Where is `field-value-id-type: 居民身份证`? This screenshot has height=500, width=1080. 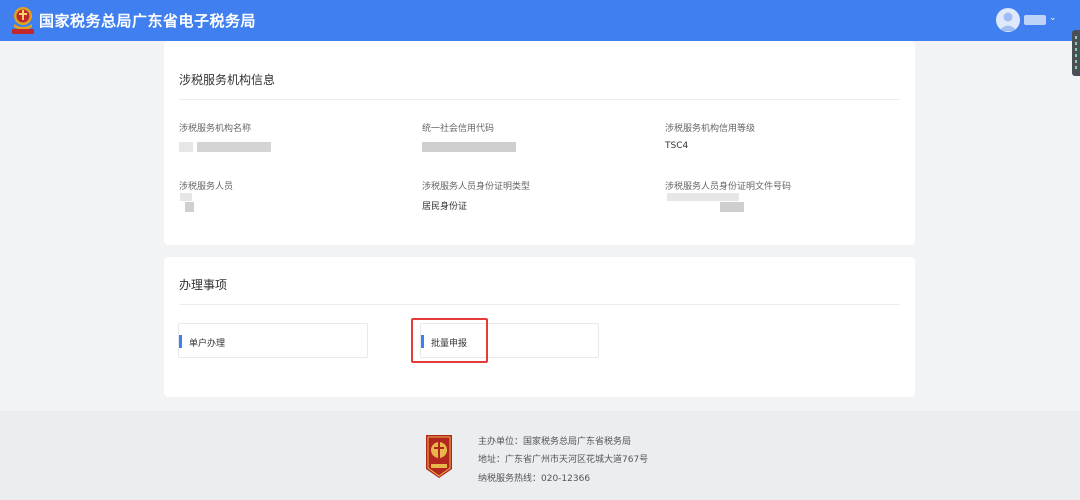 field-value-id-type: 居民身份证 is located at coordinates (445, 207).